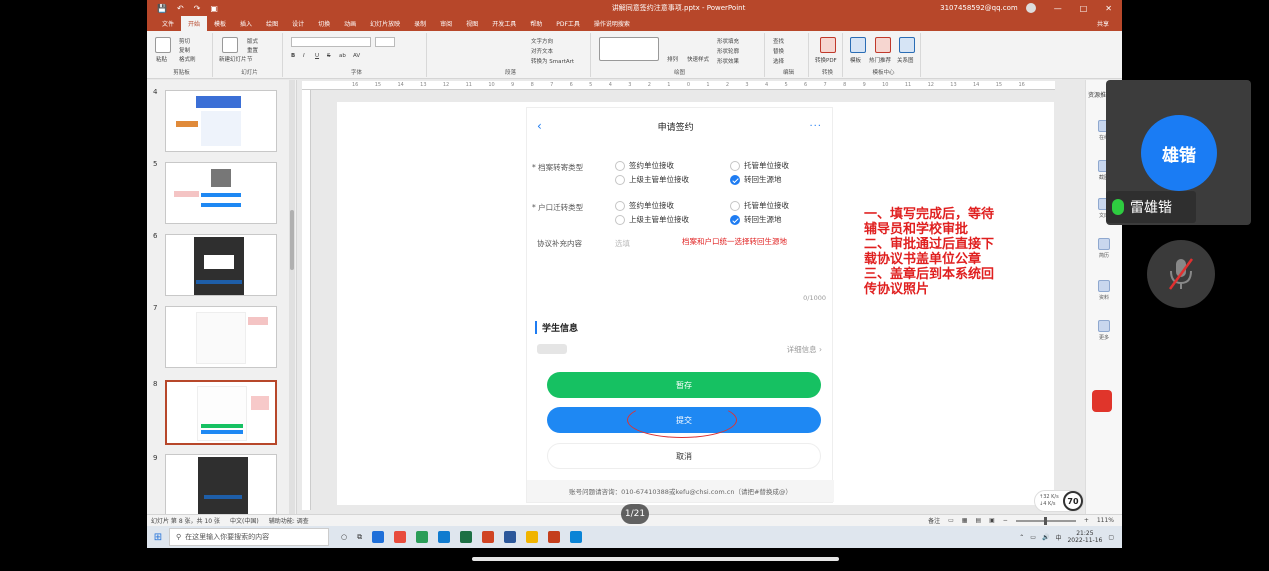  Describe the element at coordinates (230, 45) in the screenshot. I see `new-slide-icon` at that location.